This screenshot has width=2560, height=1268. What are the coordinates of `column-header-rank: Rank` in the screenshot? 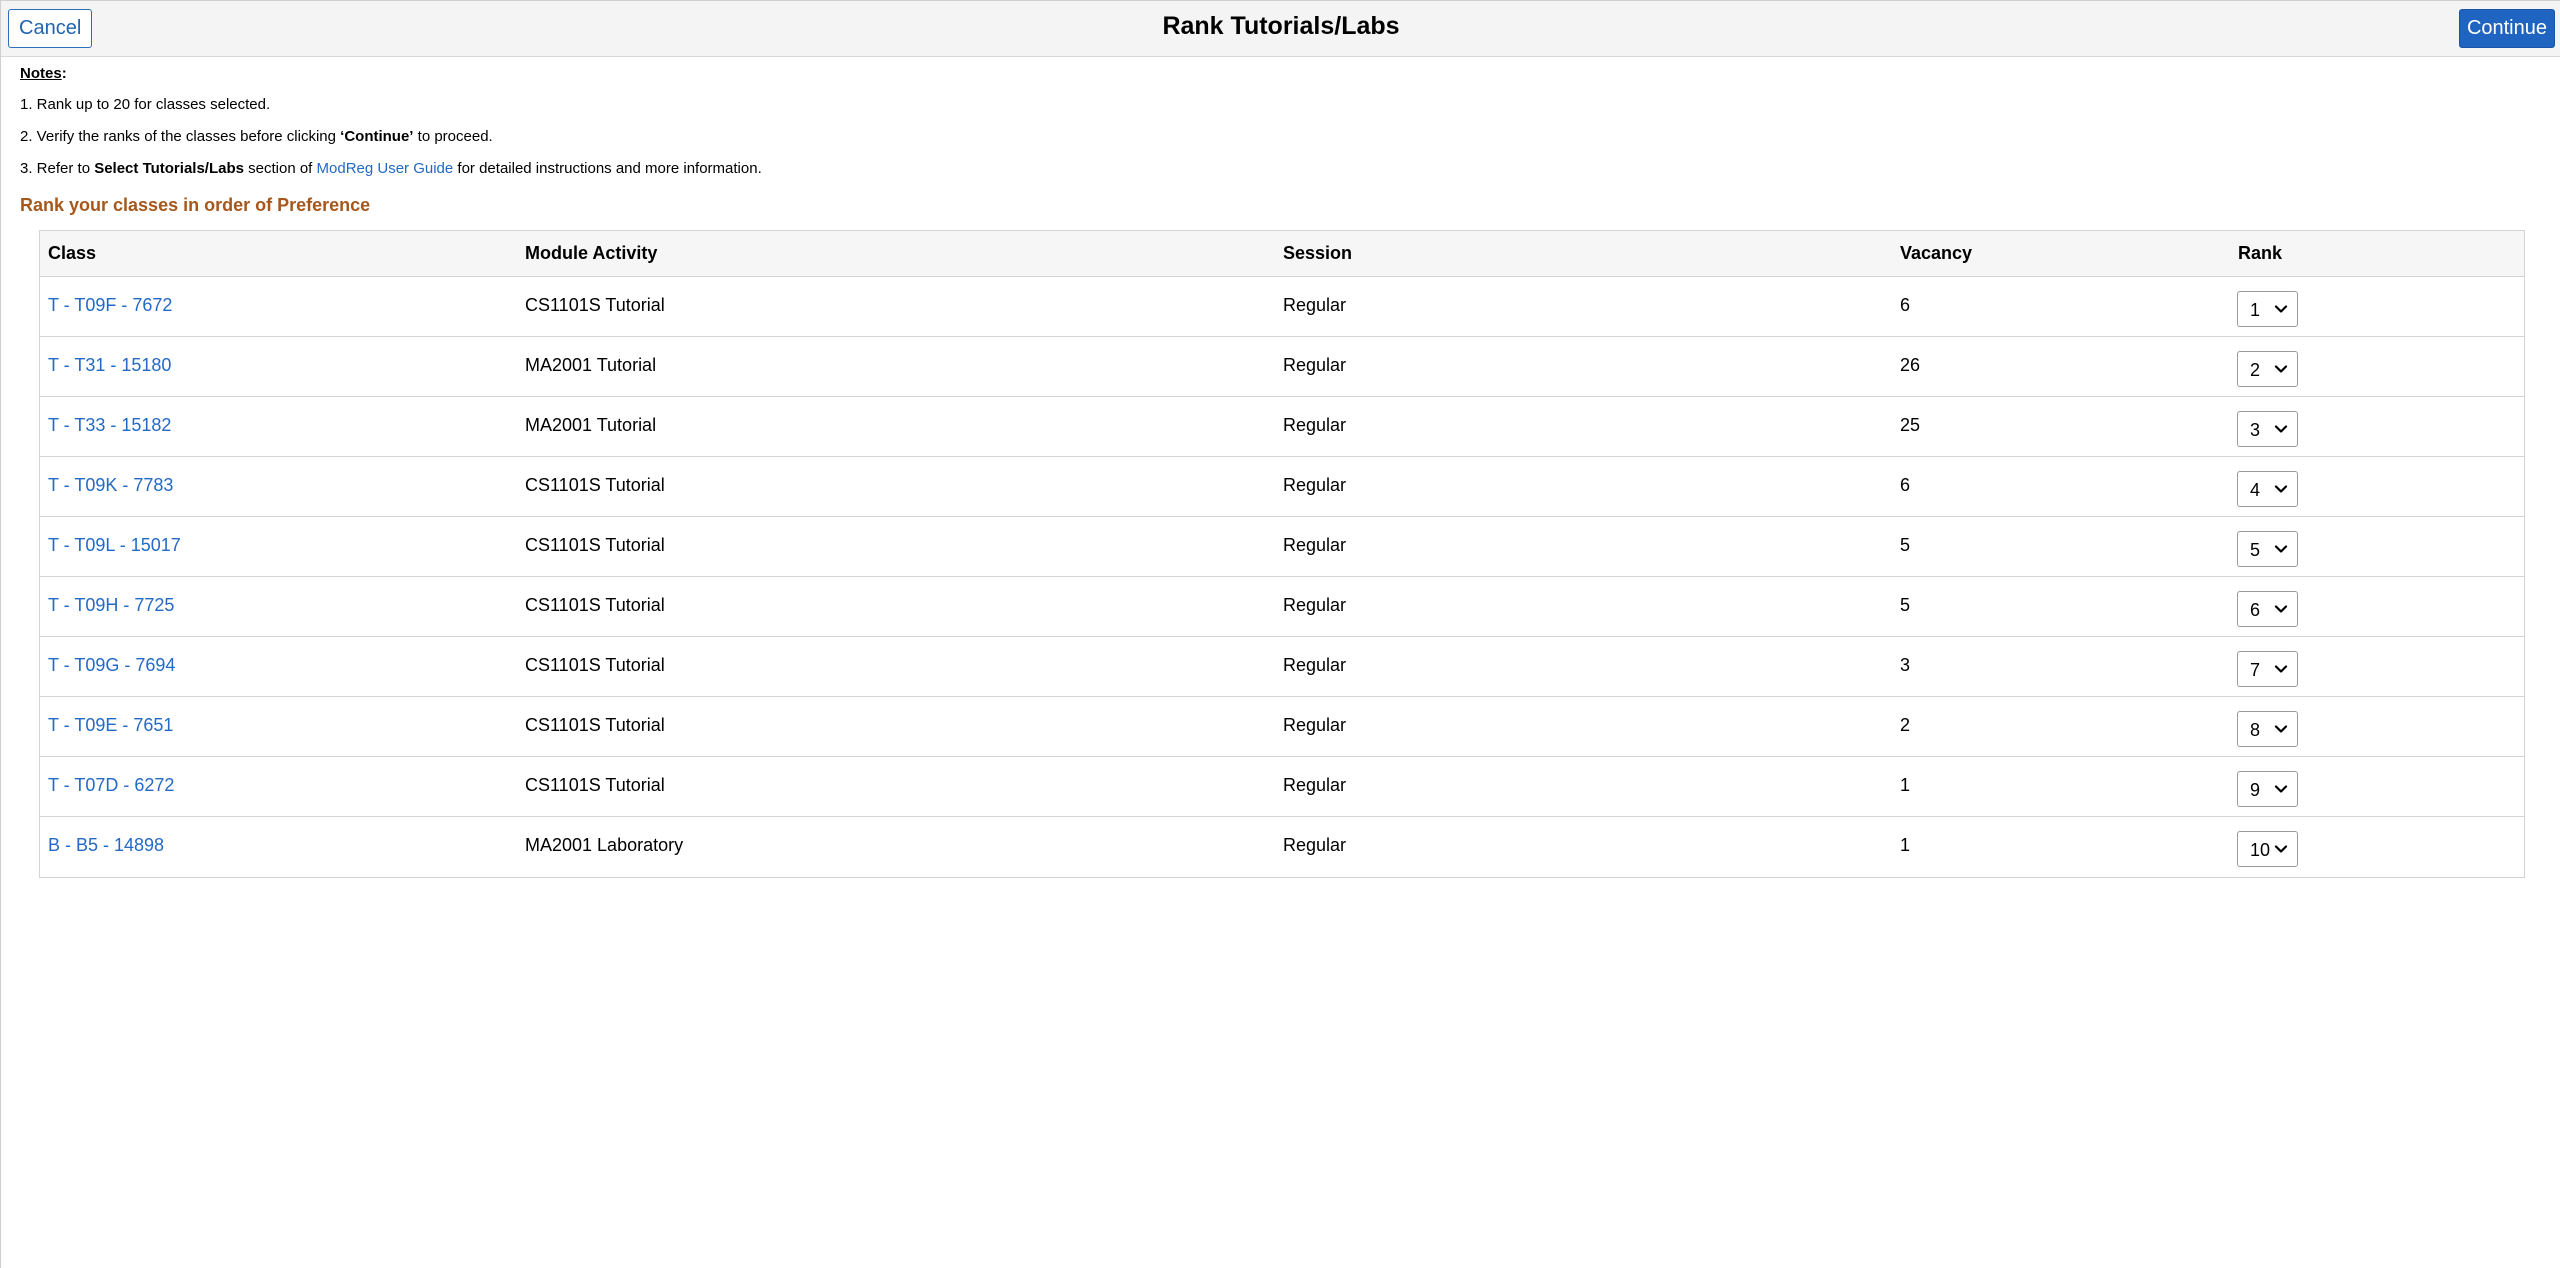 It's located at (2260, 253).